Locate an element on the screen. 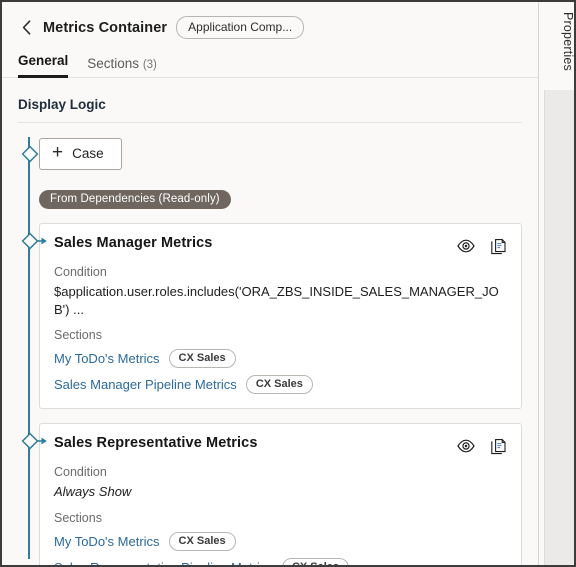 This screenshot has height=567, width=576. tab-bar: General Sections (3) is located at coordinates (270, 65).